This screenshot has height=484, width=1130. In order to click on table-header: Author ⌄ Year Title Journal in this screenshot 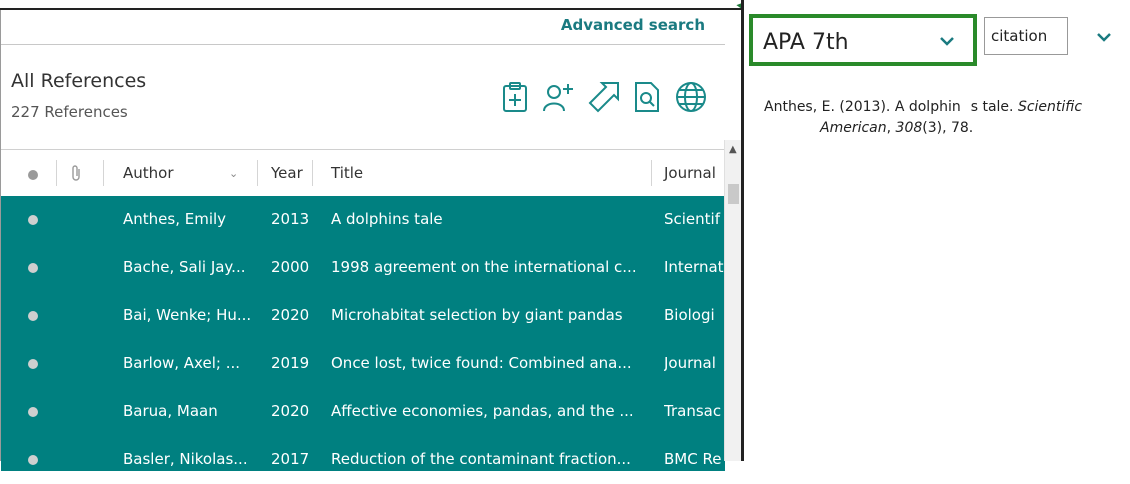, I will do `click(363, 173)`.